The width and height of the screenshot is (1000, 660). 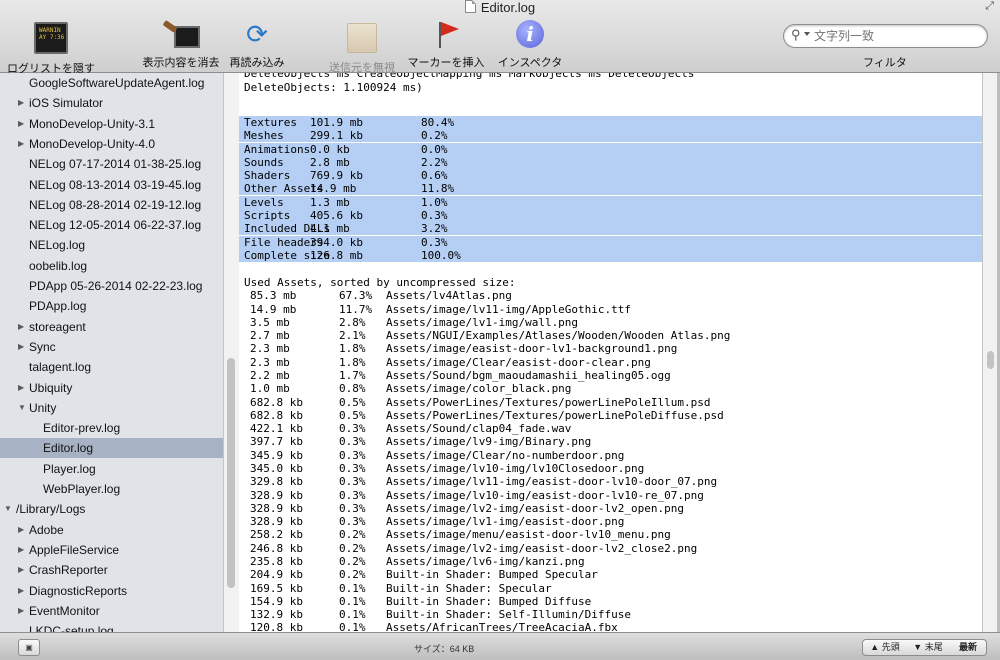 What do you see at coordinates (276, 615) in the screenshot?
I see `asset-size: 132.9 kb` at bounding box center [276, 615].